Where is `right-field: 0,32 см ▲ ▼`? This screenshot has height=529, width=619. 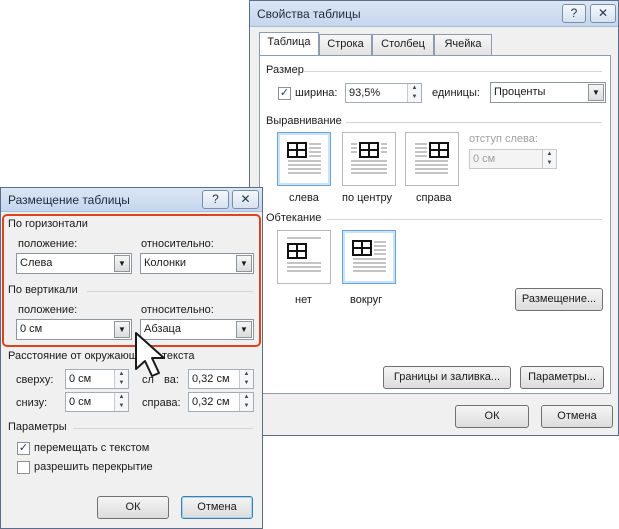
right-field: 0,32 см ▲ ▼ is located at coordinates (221, 402).